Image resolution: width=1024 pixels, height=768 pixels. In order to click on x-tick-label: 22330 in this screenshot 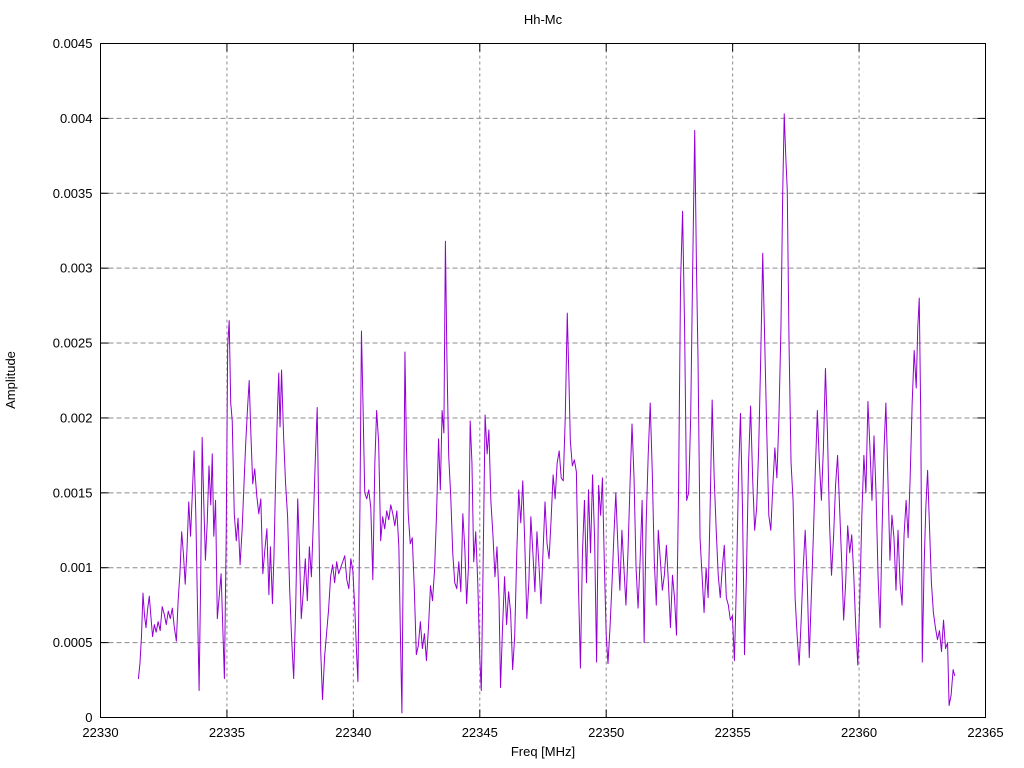, I will do `click(100, 732)`.